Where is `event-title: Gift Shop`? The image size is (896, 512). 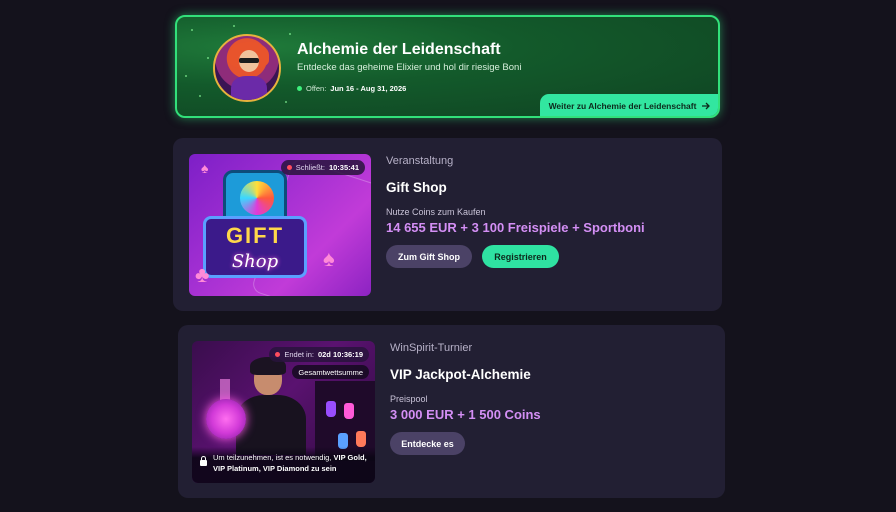
event-title: Gift Shop is located at coordinates (416, 187).